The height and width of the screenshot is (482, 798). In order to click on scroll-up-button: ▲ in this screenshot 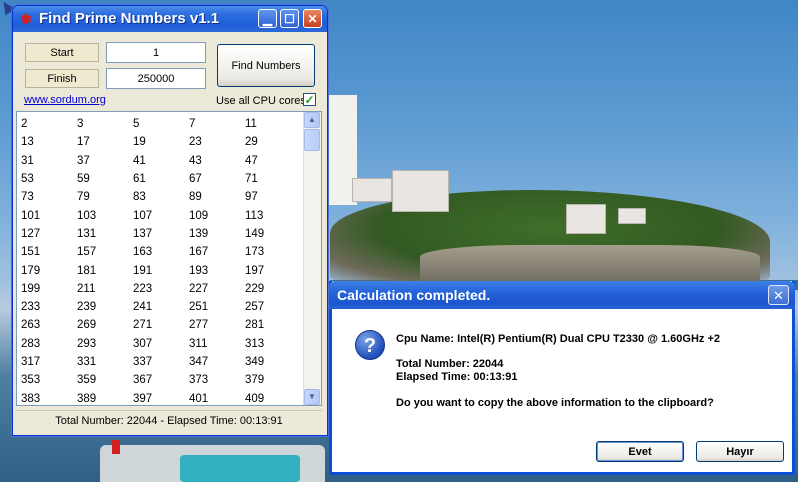, I will do `click(312, 120)`.